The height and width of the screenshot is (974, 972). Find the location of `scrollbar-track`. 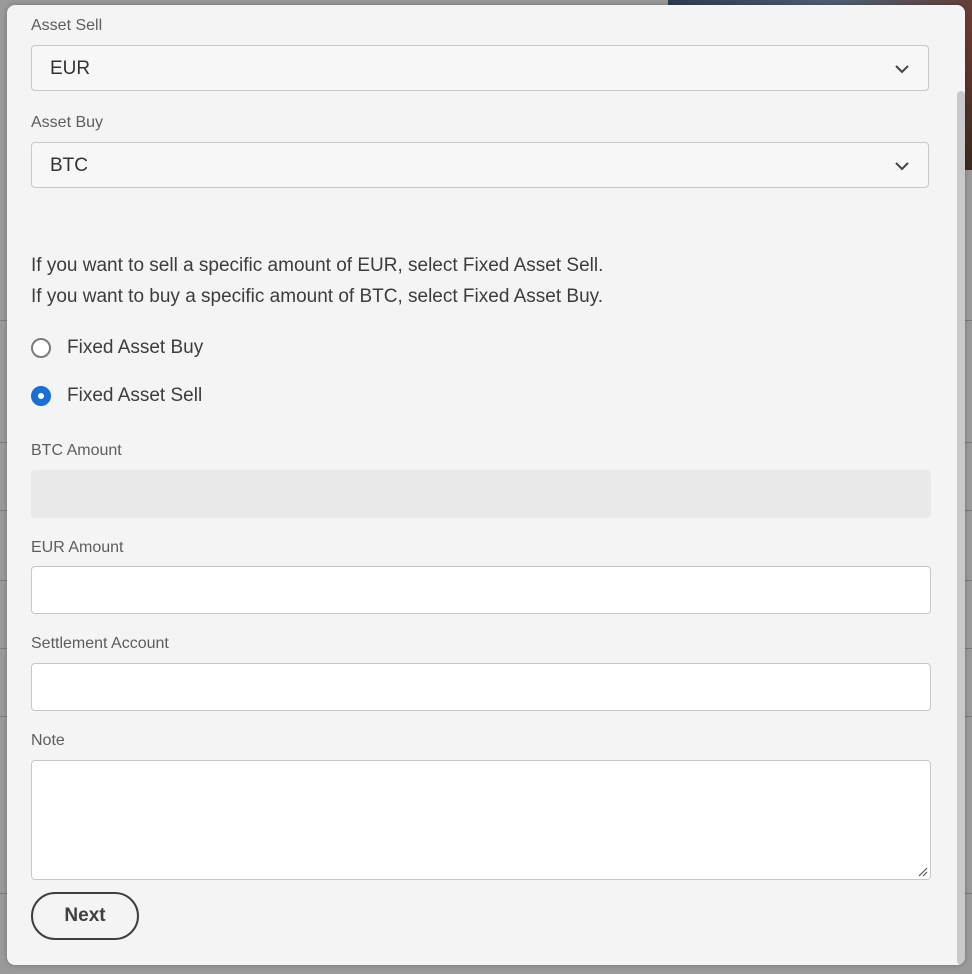

scrollbar-track is located at coordinates (960, 485).